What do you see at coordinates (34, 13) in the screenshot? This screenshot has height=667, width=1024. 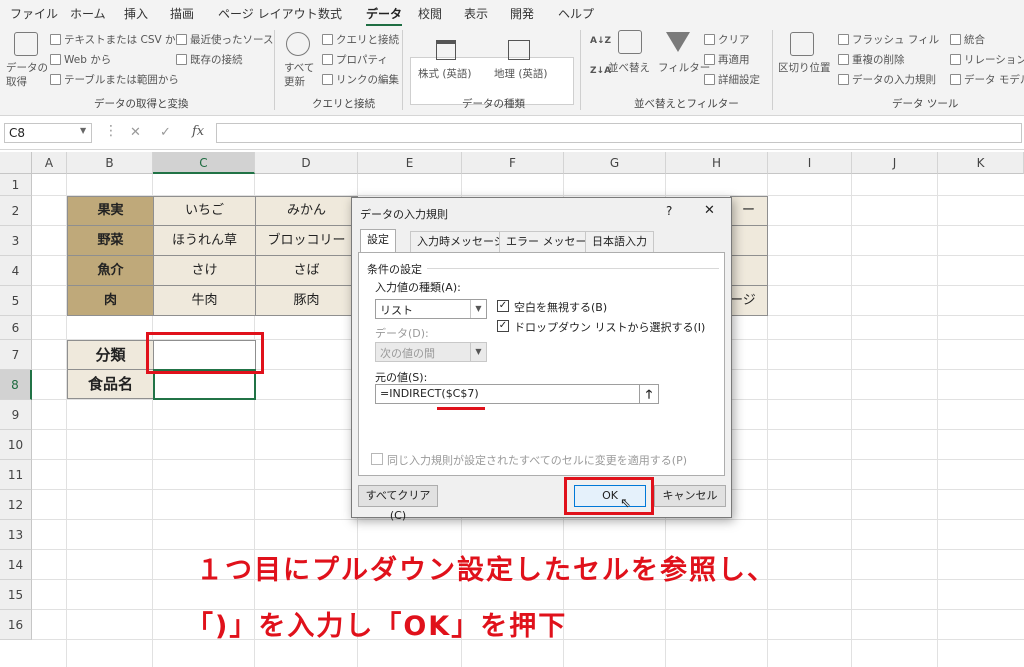 I see `tab-file: ファイル` at bounding box center [34, 13].